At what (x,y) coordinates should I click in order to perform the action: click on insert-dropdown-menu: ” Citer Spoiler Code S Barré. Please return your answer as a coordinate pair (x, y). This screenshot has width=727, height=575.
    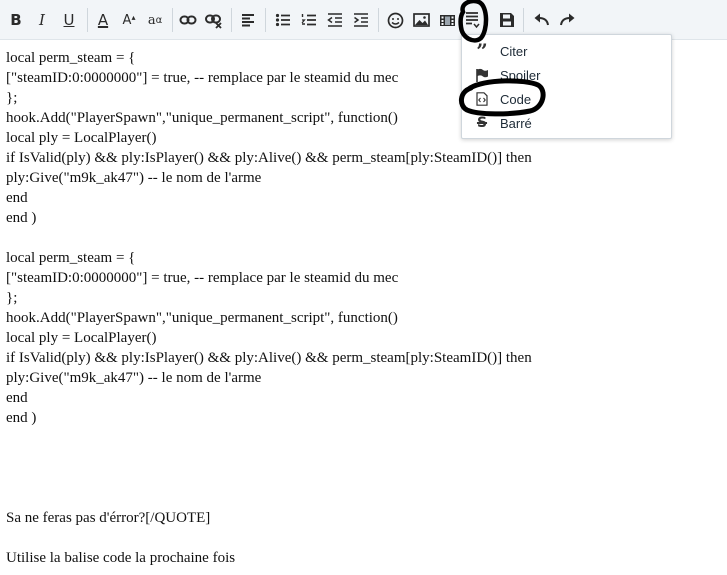
    Looking at the image, I should click on (566, 86).